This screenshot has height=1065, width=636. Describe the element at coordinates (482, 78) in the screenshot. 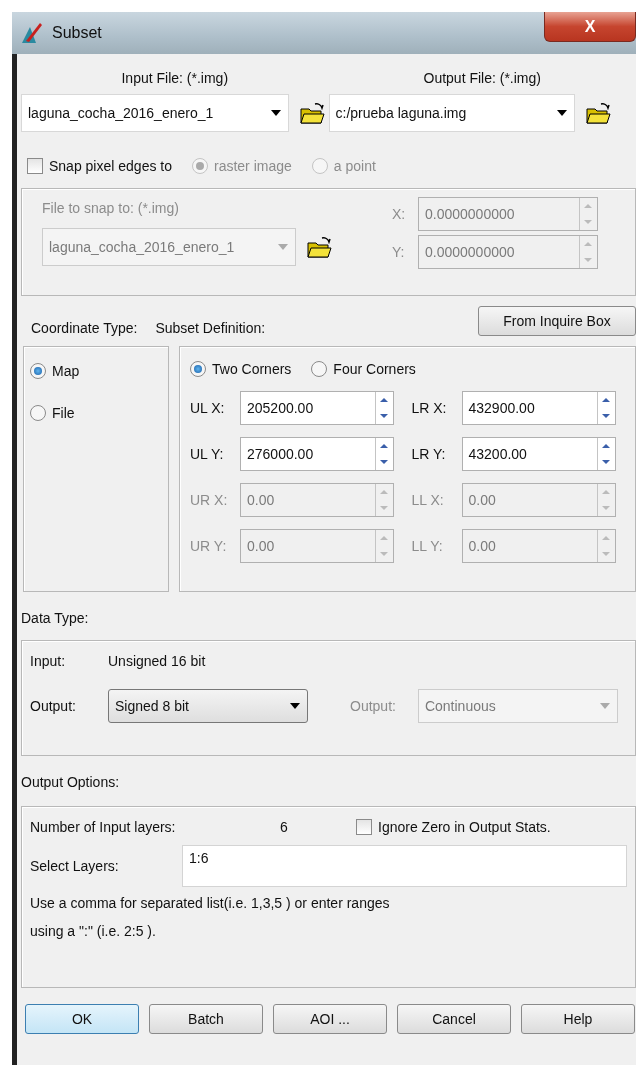

I see `field-label: Output File: (*.img)` at that location.